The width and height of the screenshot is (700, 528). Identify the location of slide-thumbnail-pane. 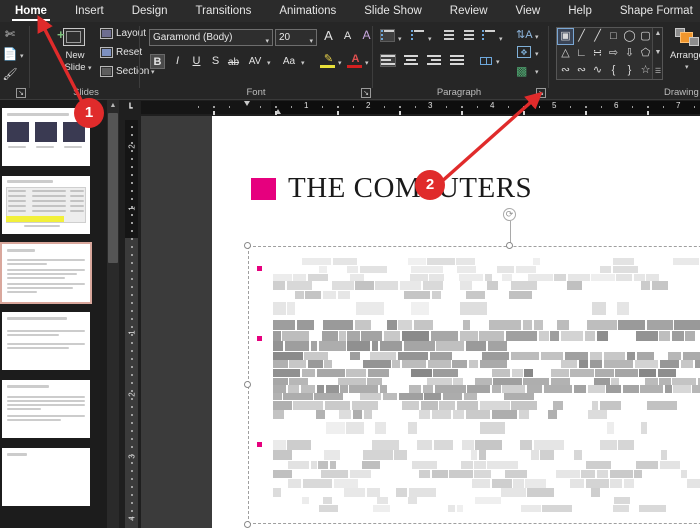
(53, 314).